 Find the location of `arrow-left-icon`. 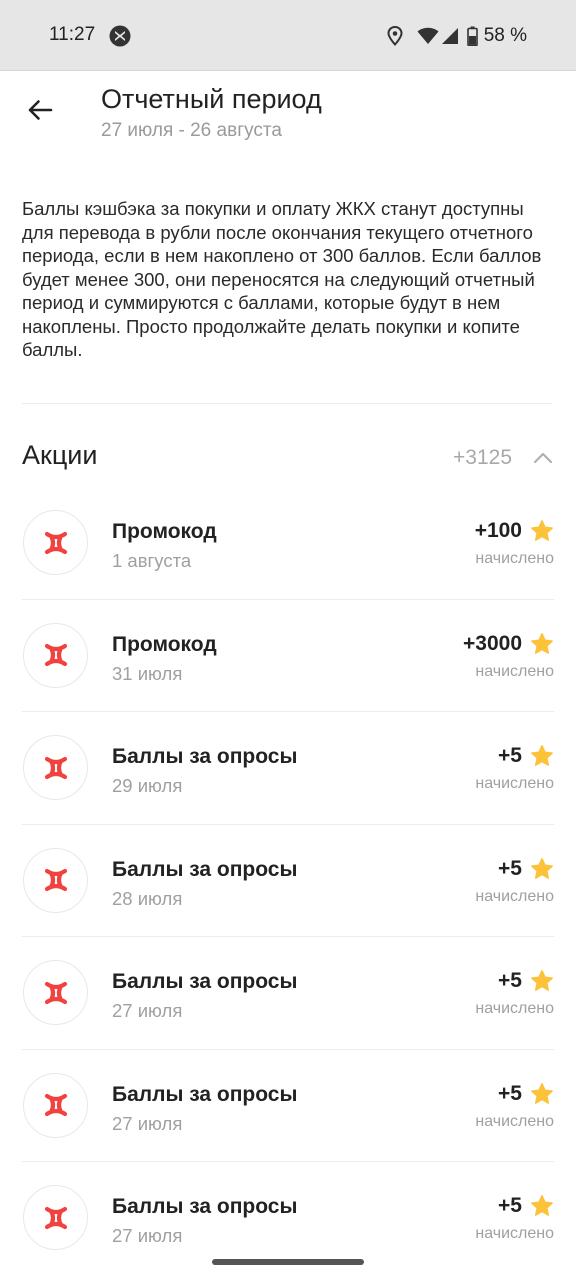

arrow-left-icon is located at coordinates (40, 110).